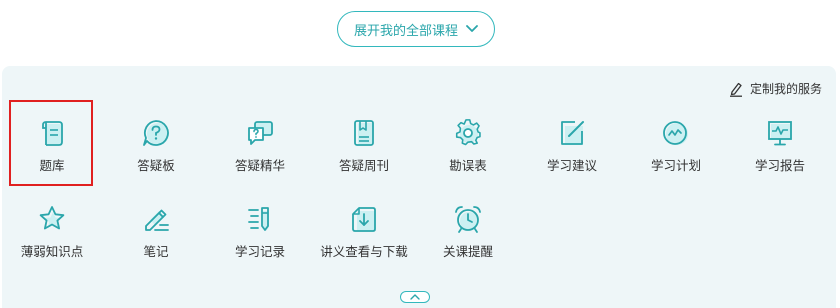 This screenshot has height=308, width=840. I want to click on tile-study-report: 学习报告, so click(780, 148).